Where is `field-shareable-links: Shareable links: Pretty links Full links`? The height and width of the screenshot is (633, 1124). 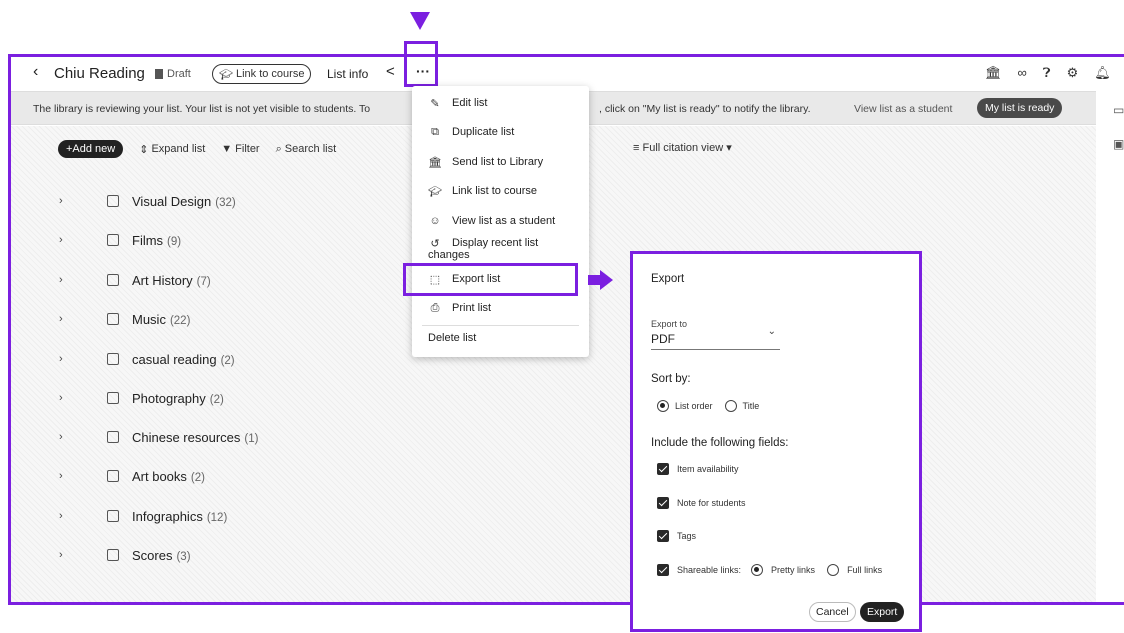 field-shareable-links: Shareable links: Pretty links Full links is located at coordinates (769, 570).